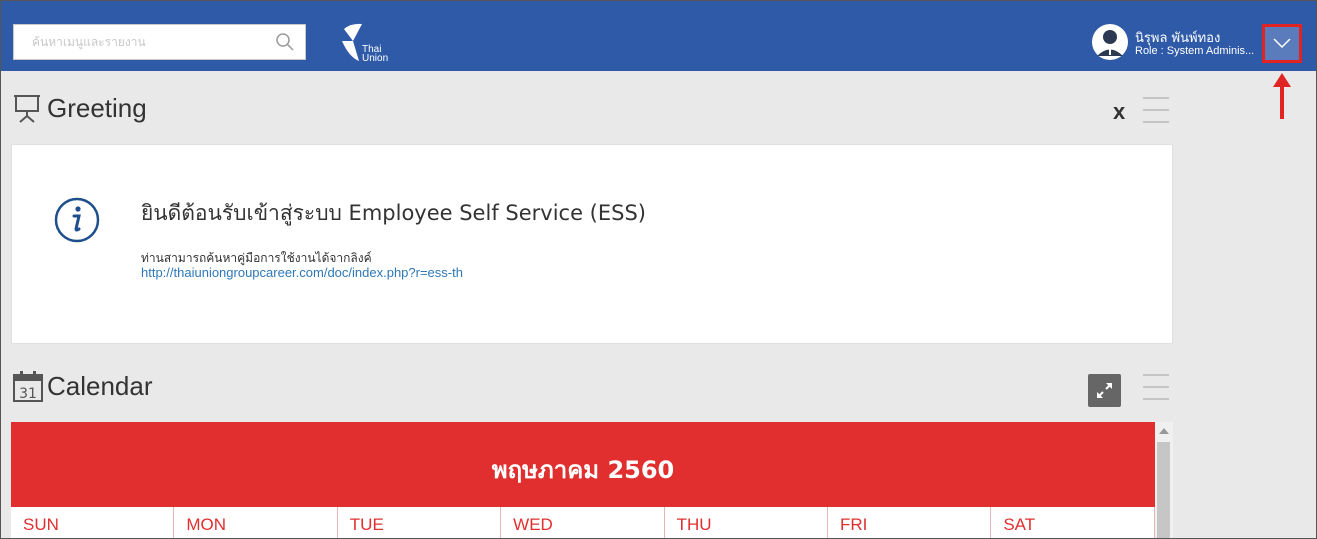 The width and height of the screenshot is (1317, 539). Describe the element at coordinates (593, 387) in the screenshot. I see `calendar-header: 31 Calendar` at that location.